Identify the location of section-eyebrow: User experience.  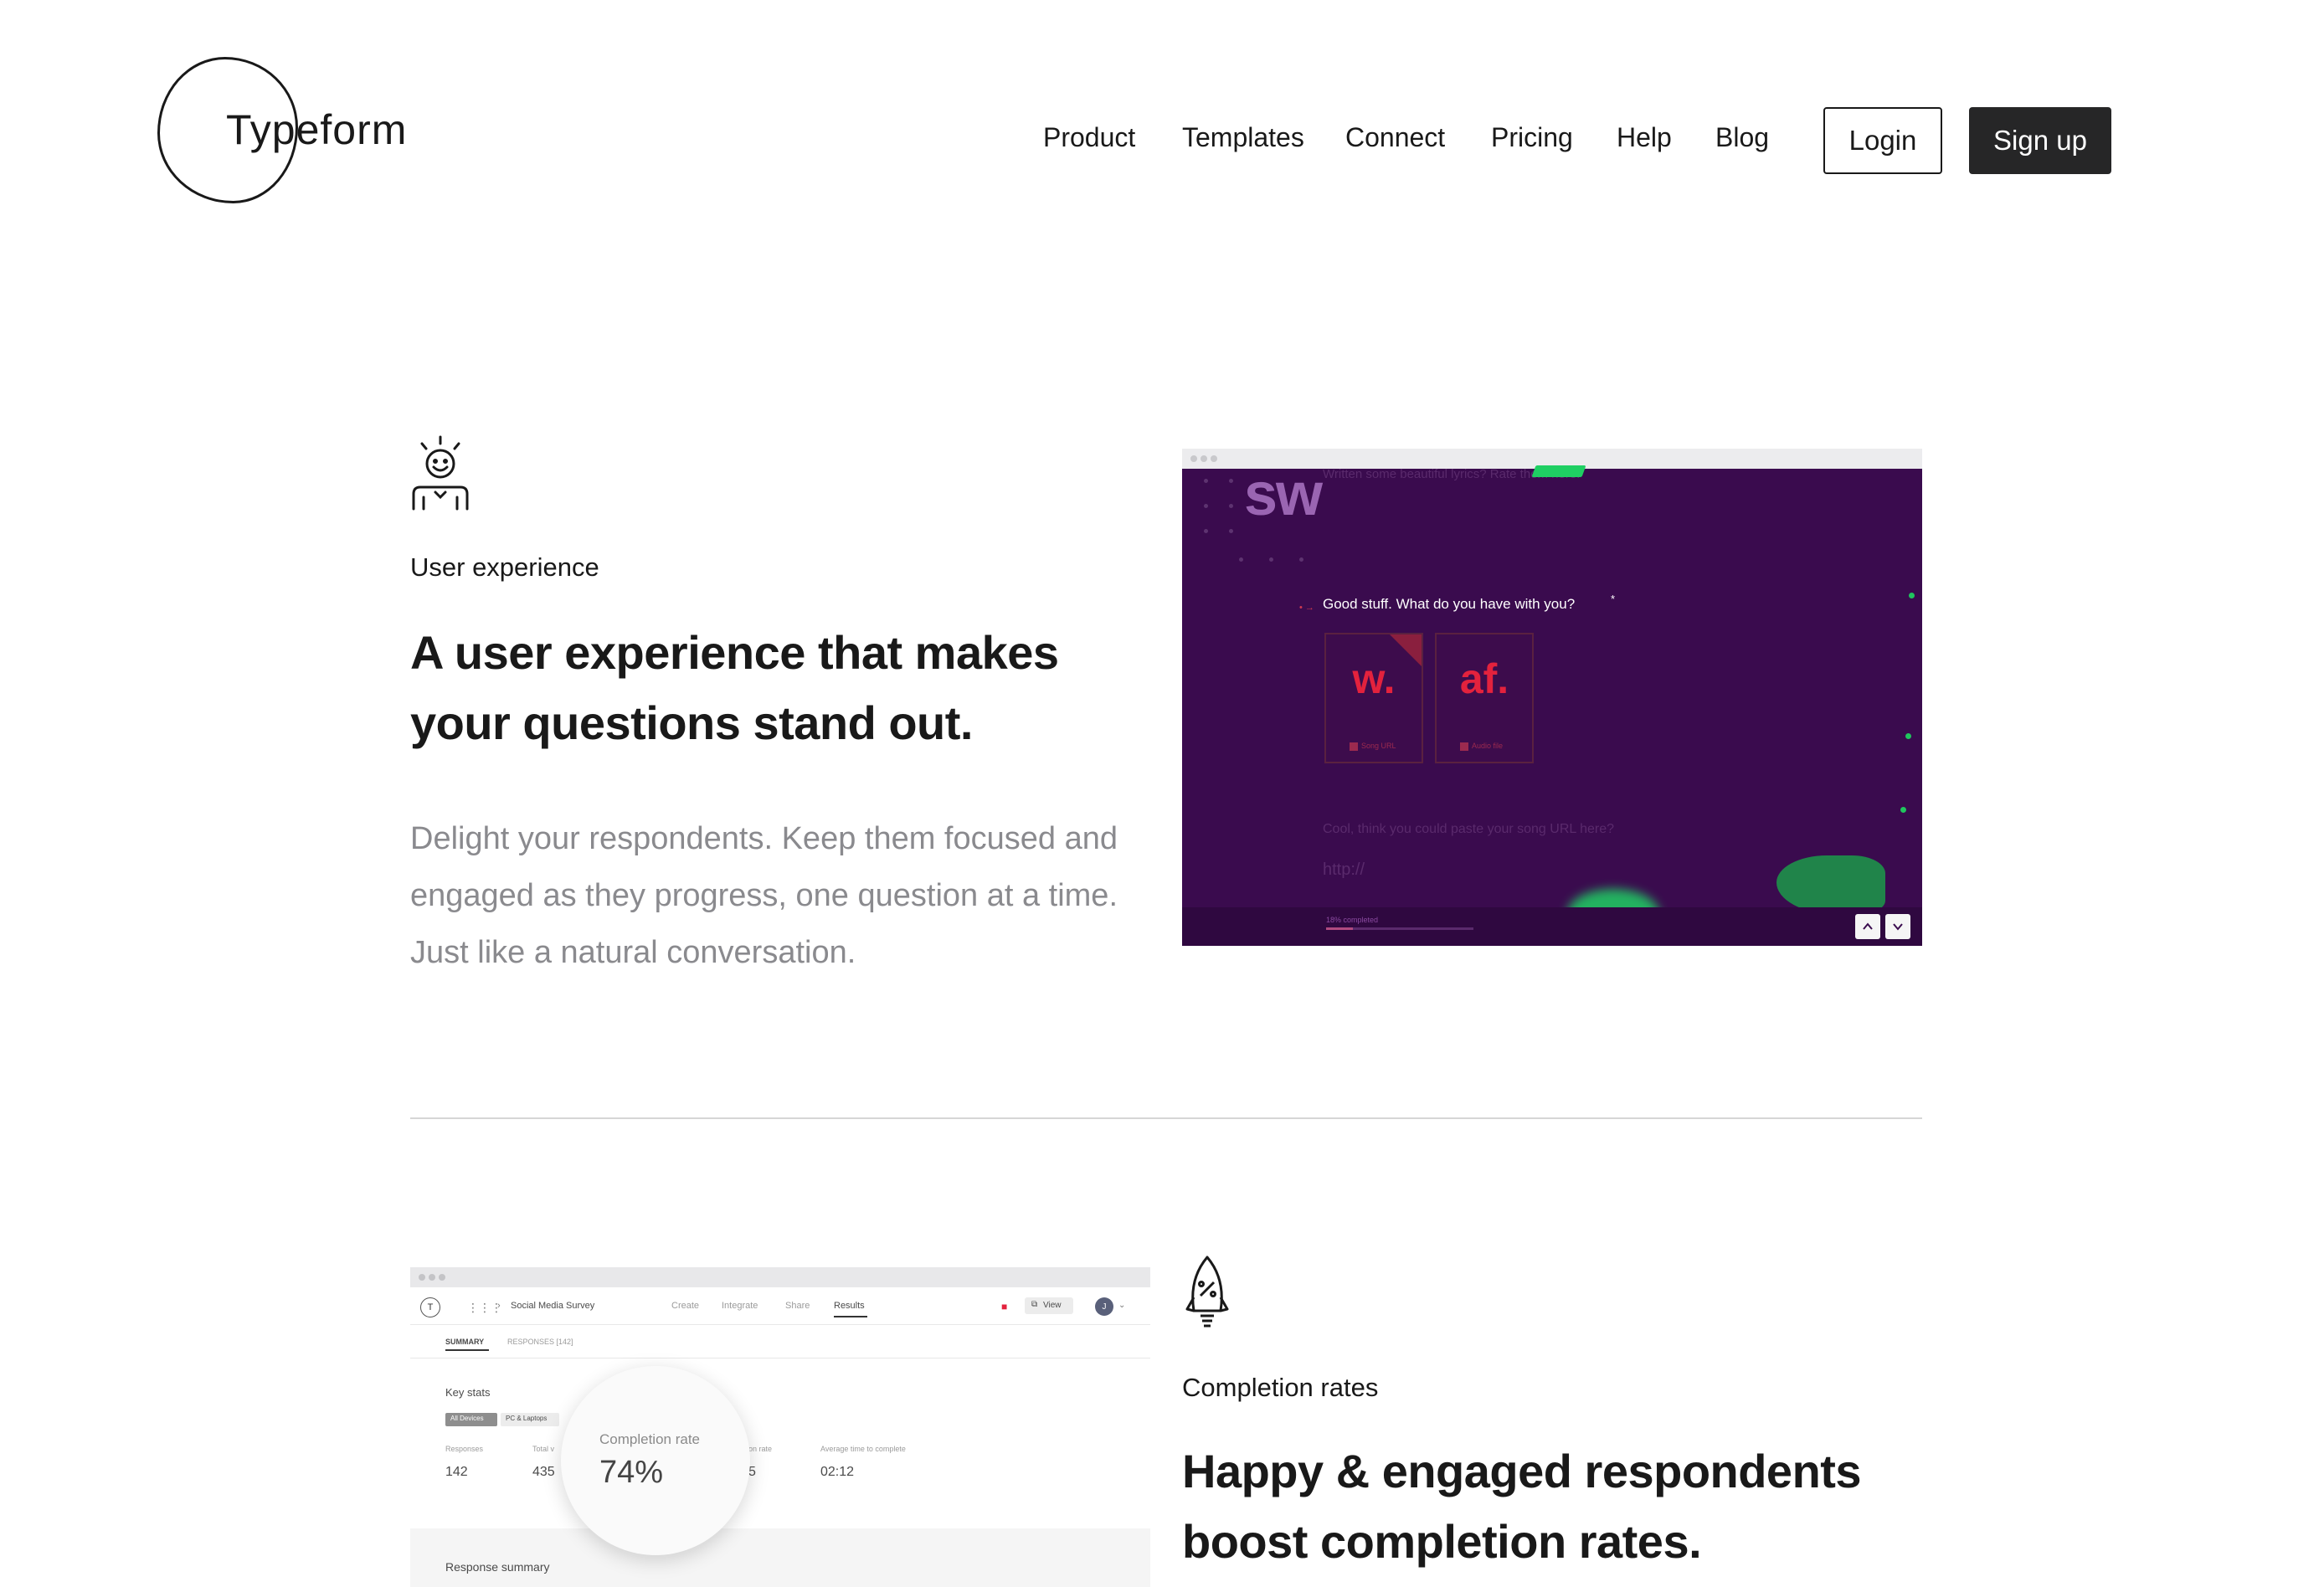
(504, 567).